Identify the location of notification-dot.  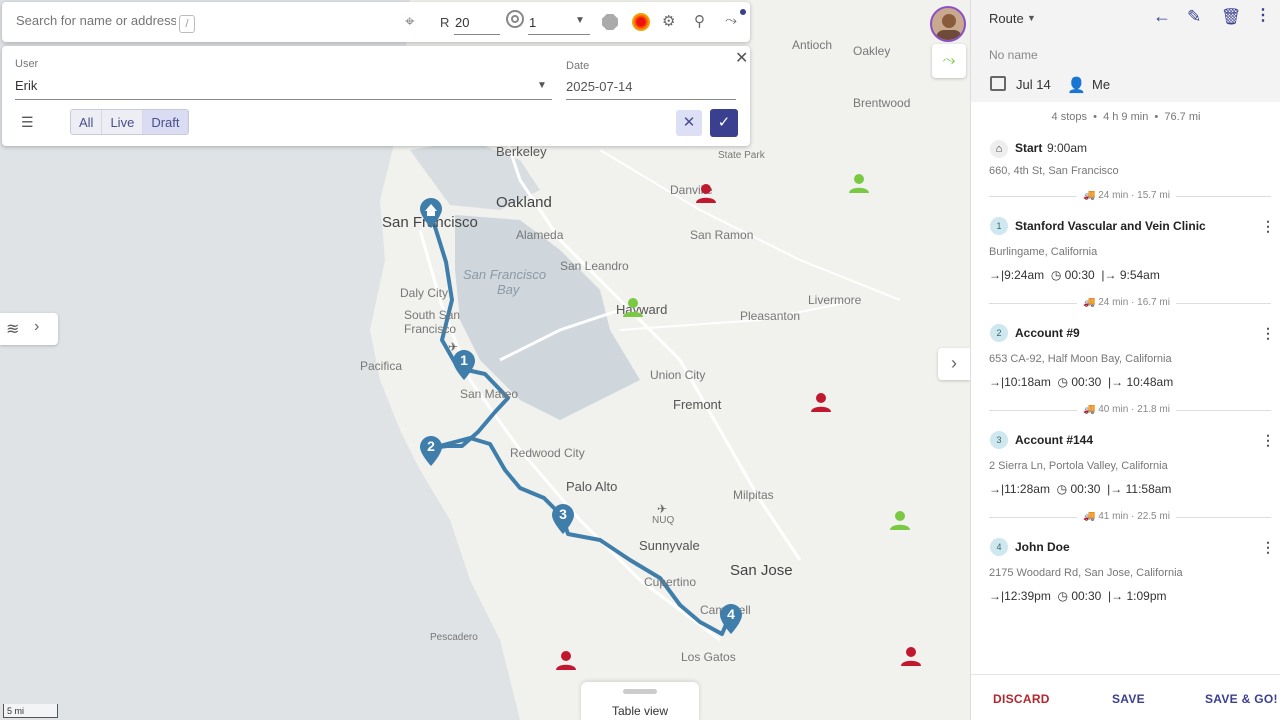
(743, 12).